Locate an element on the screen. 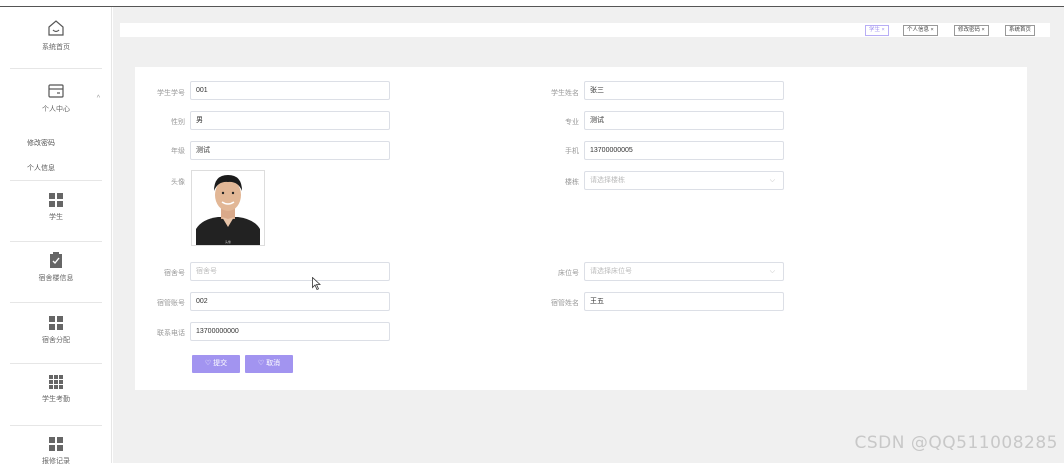 This screenshot has height=466, width=1064. grid-nine-icon is located at coordinates (56, 382).